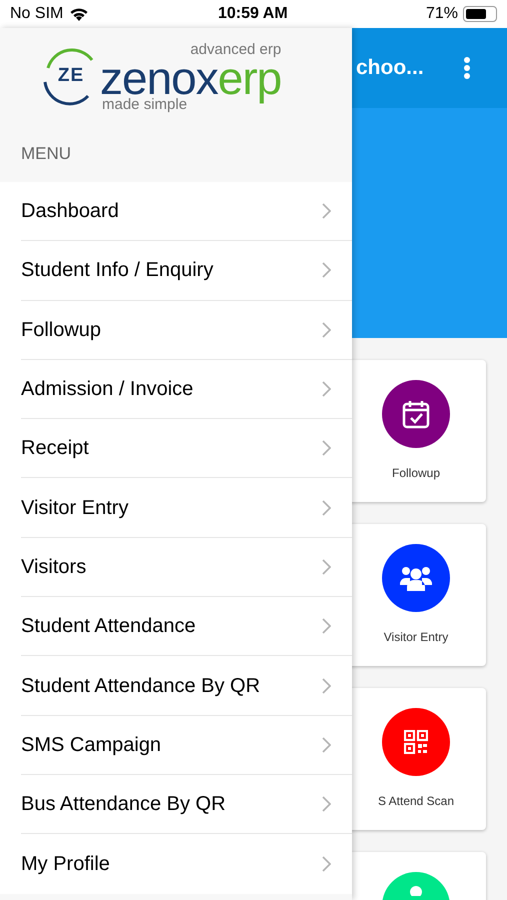 This screenshot has width=507, height=900. I want to click on menu-item: Student Attendance, so click(186, 626).